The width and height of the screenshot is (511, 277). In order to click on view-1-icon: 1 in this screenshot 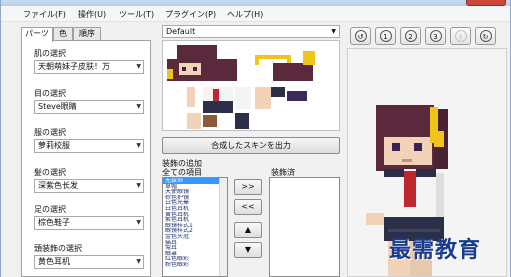, I will do `click(385, 36)`.